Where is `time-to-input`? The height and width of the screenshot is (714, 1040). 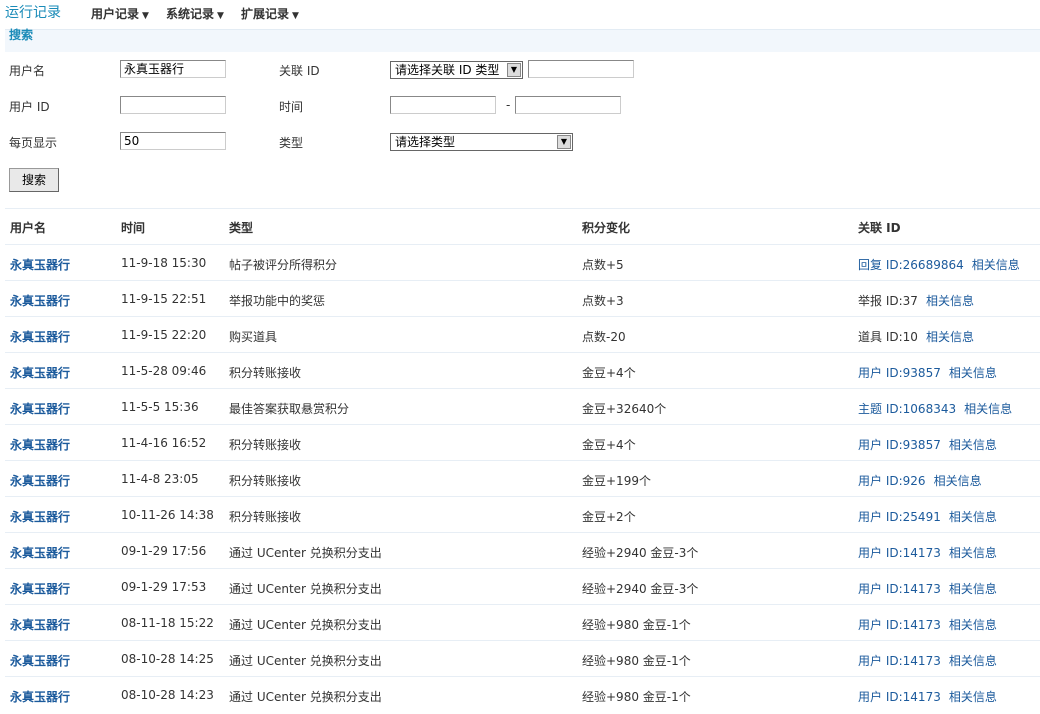
time-to-input is located at coordinates (568, 105).